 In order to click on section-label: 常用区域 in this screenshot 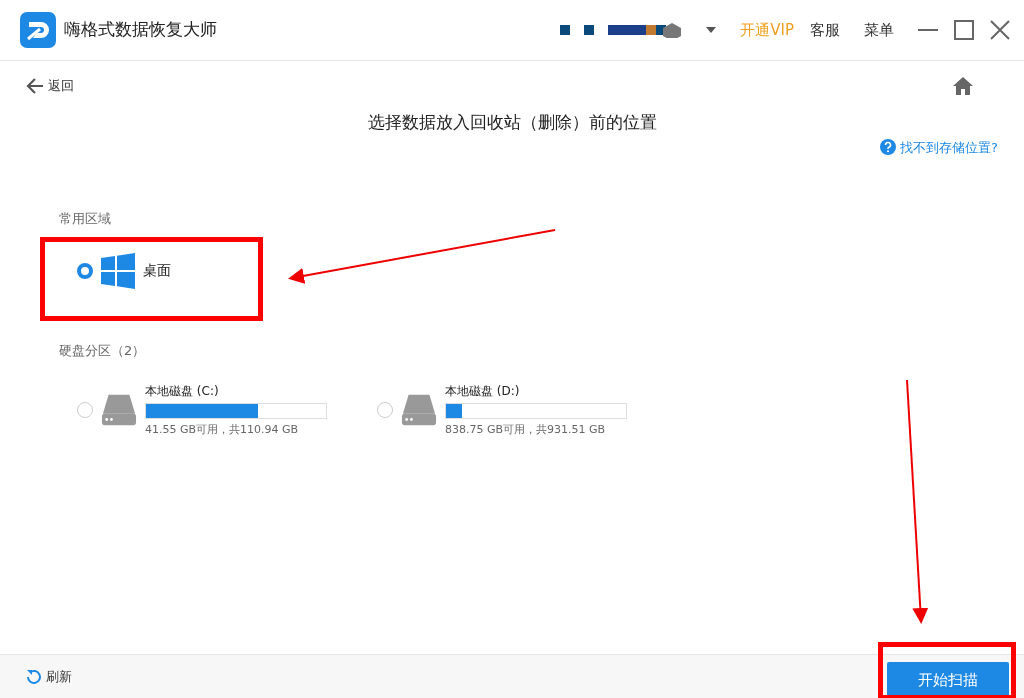, I will do `click(85, 219)`.